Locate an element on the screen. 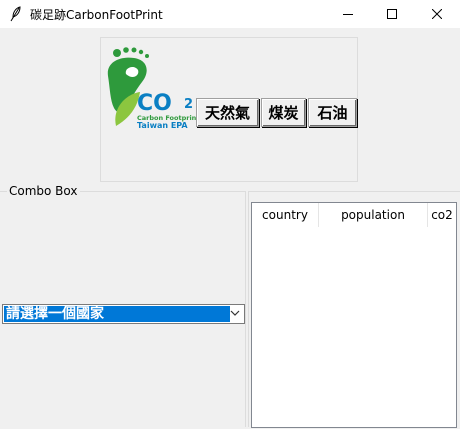 Image resolution: width=460 pixels, height=429 pixels. maximize-icon is located at coordinates (392, 14).